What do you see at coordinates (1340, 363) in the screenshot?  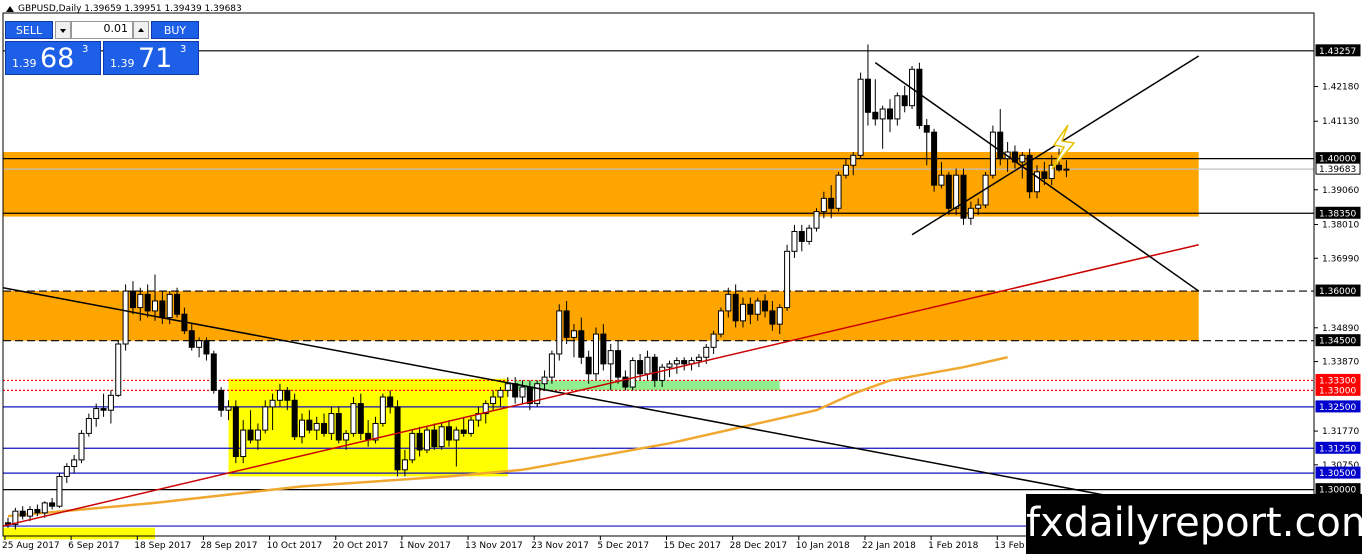 I see `y-tick-label-6: 1.33870` at bounding box center [1340, 363].